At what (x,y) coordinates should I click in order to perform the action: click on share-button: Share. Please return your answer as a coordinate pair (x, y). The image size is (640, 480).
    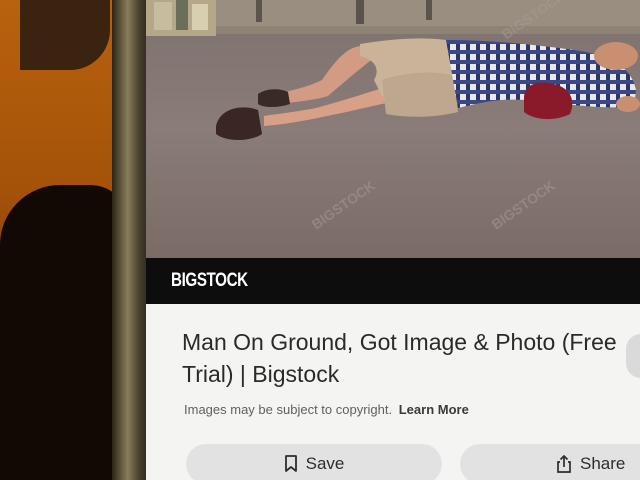
    Looking at the image, I should click on (550, 462).